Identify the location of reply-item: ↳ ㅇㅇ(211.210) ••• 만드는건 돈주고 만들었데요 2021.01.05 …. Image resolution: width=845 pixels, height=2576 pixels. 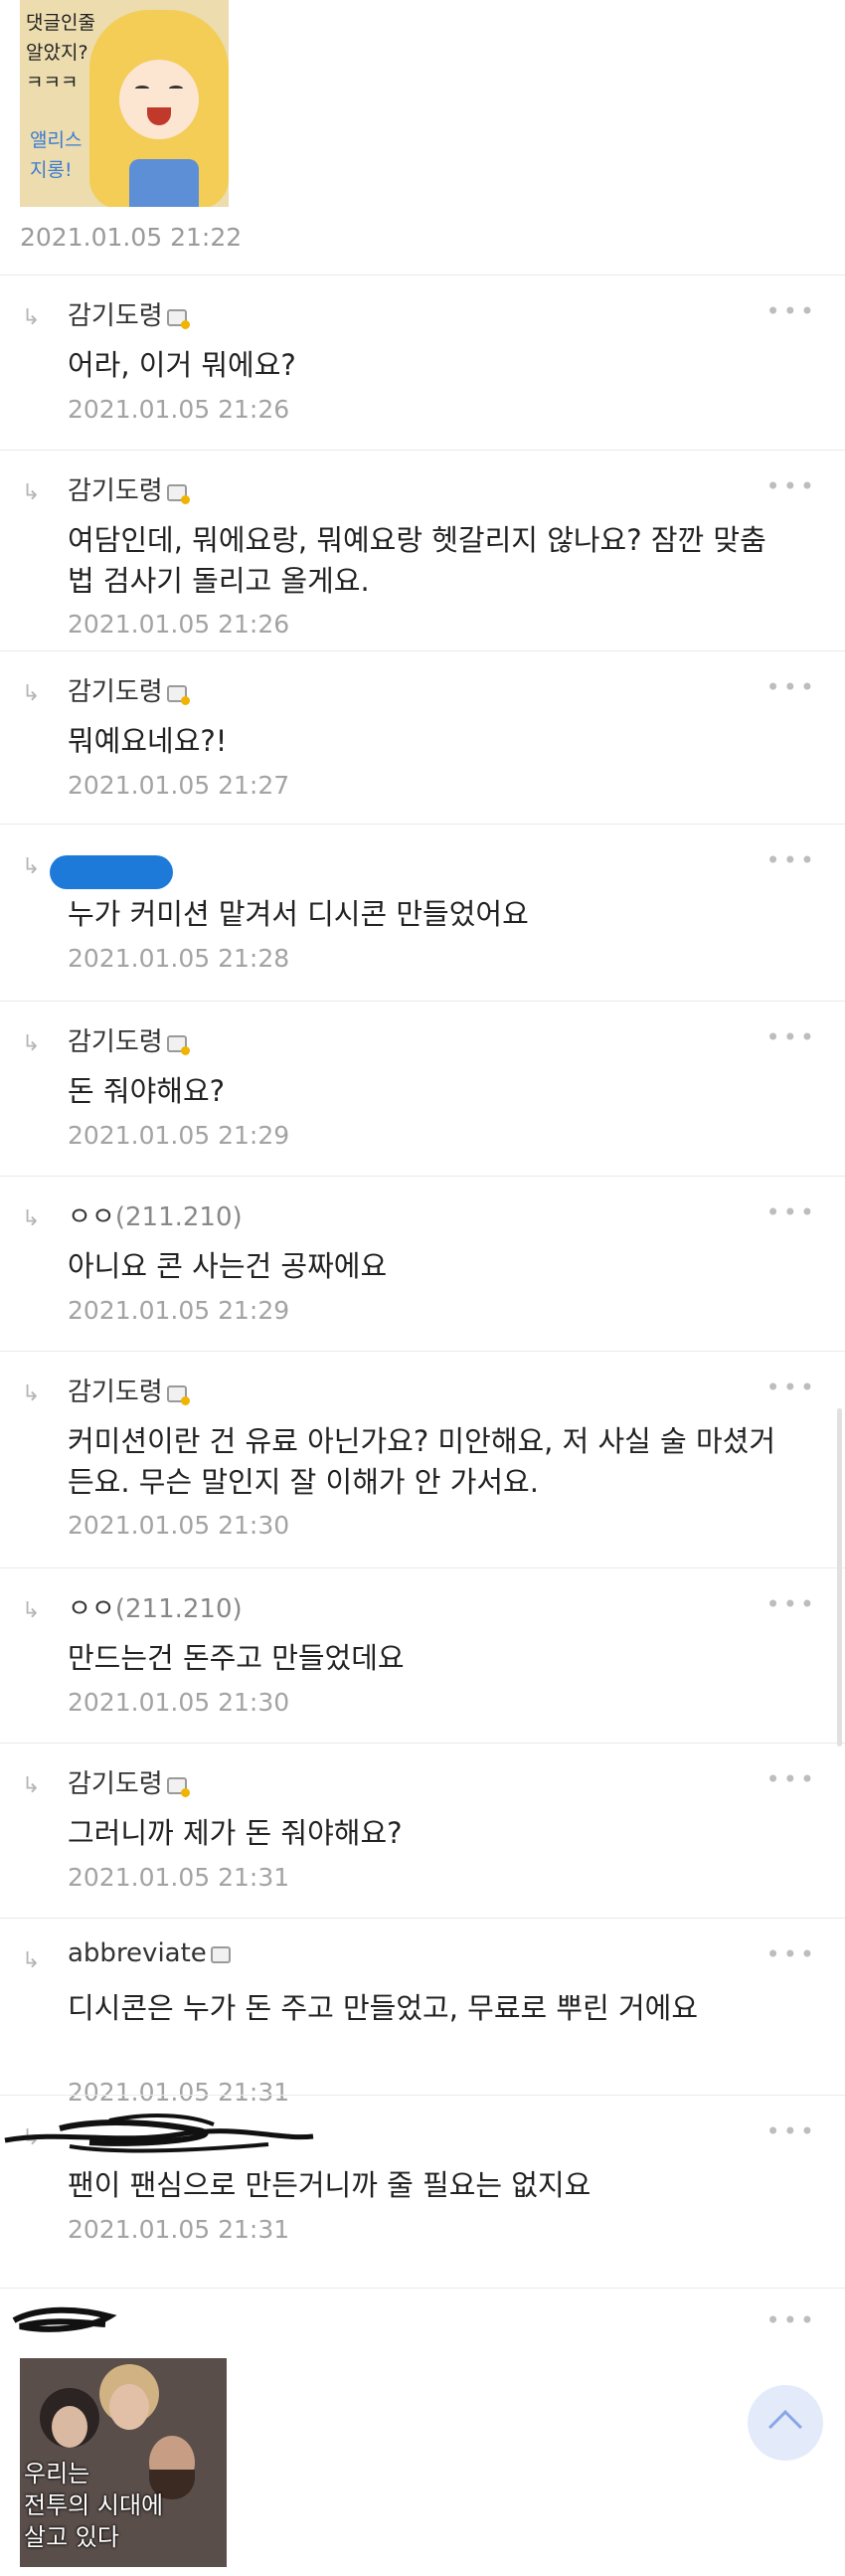
(422, 1655).